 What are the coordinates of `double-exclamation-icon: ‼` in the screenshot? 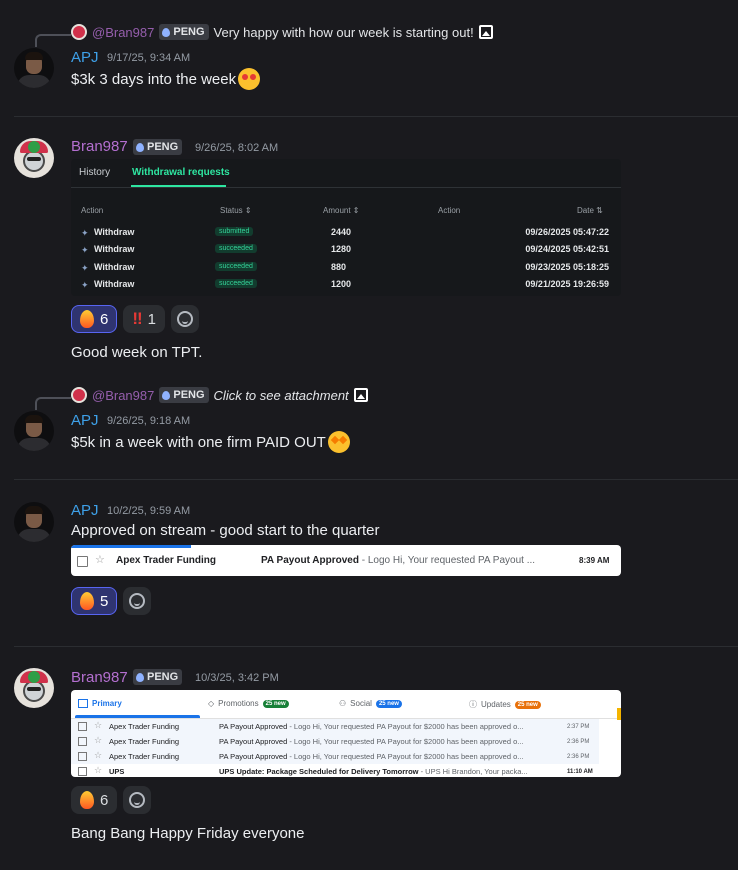 It's located at (137, 318).